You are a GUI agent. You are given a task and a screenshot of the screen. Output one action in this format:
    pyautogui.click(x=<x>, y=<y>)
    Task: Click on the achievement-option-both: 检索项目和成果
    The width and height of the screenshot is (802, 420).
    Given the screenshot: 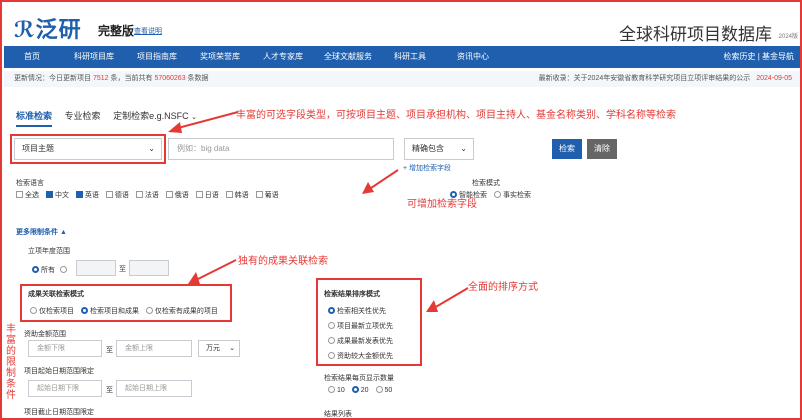 What is the action you would take?
    pyautogui.click(x=109, y=311)
    